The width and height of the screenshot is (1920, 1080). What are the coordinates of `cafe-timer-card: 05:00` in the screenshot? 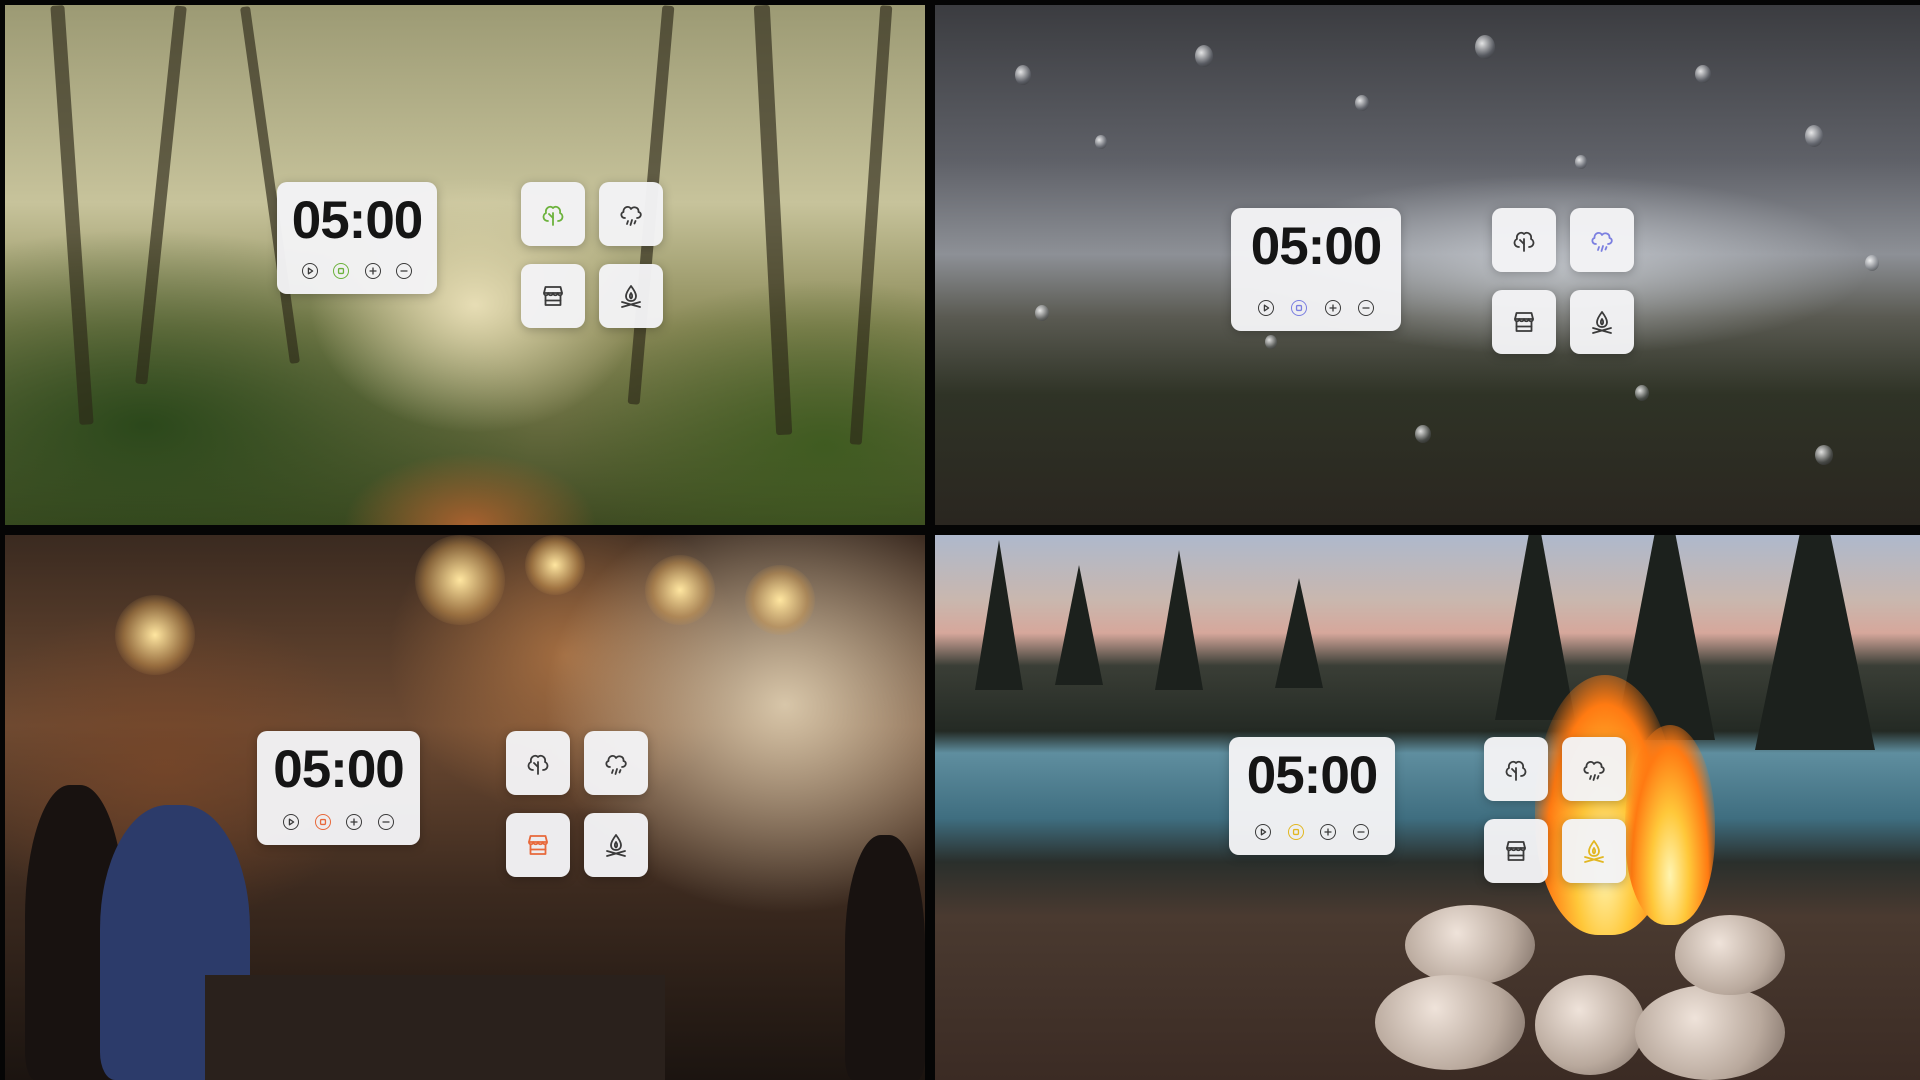 It's located at (338, 788).